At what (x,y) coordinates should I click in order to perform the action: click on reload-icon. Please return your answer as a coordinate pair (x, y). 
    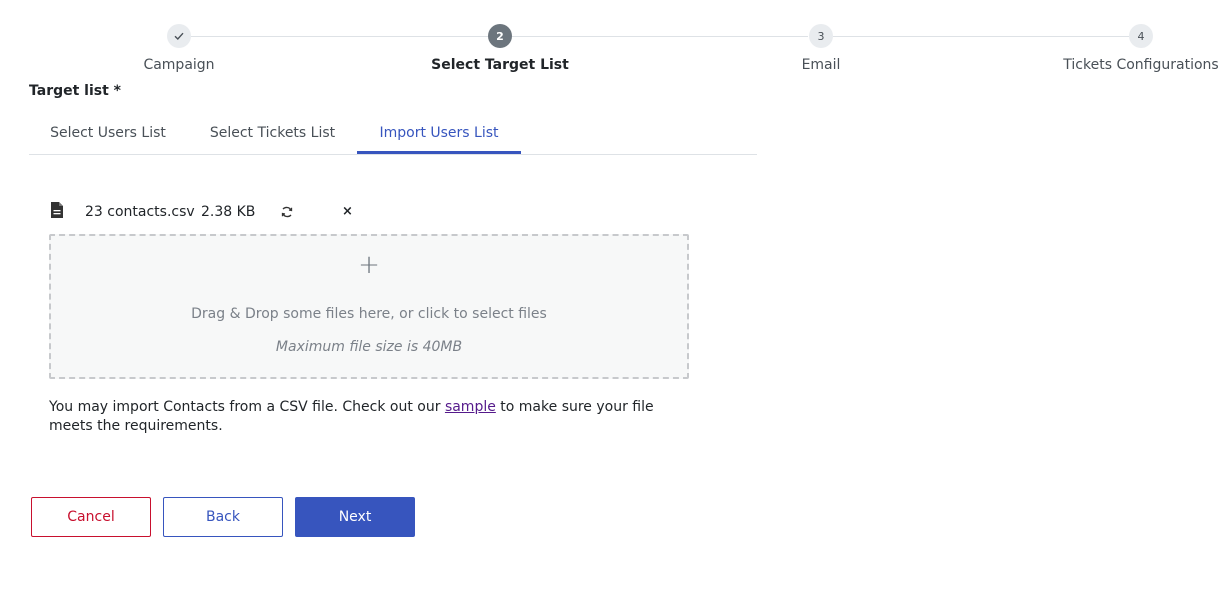
    Looking at the image, I should click on (287, 213).